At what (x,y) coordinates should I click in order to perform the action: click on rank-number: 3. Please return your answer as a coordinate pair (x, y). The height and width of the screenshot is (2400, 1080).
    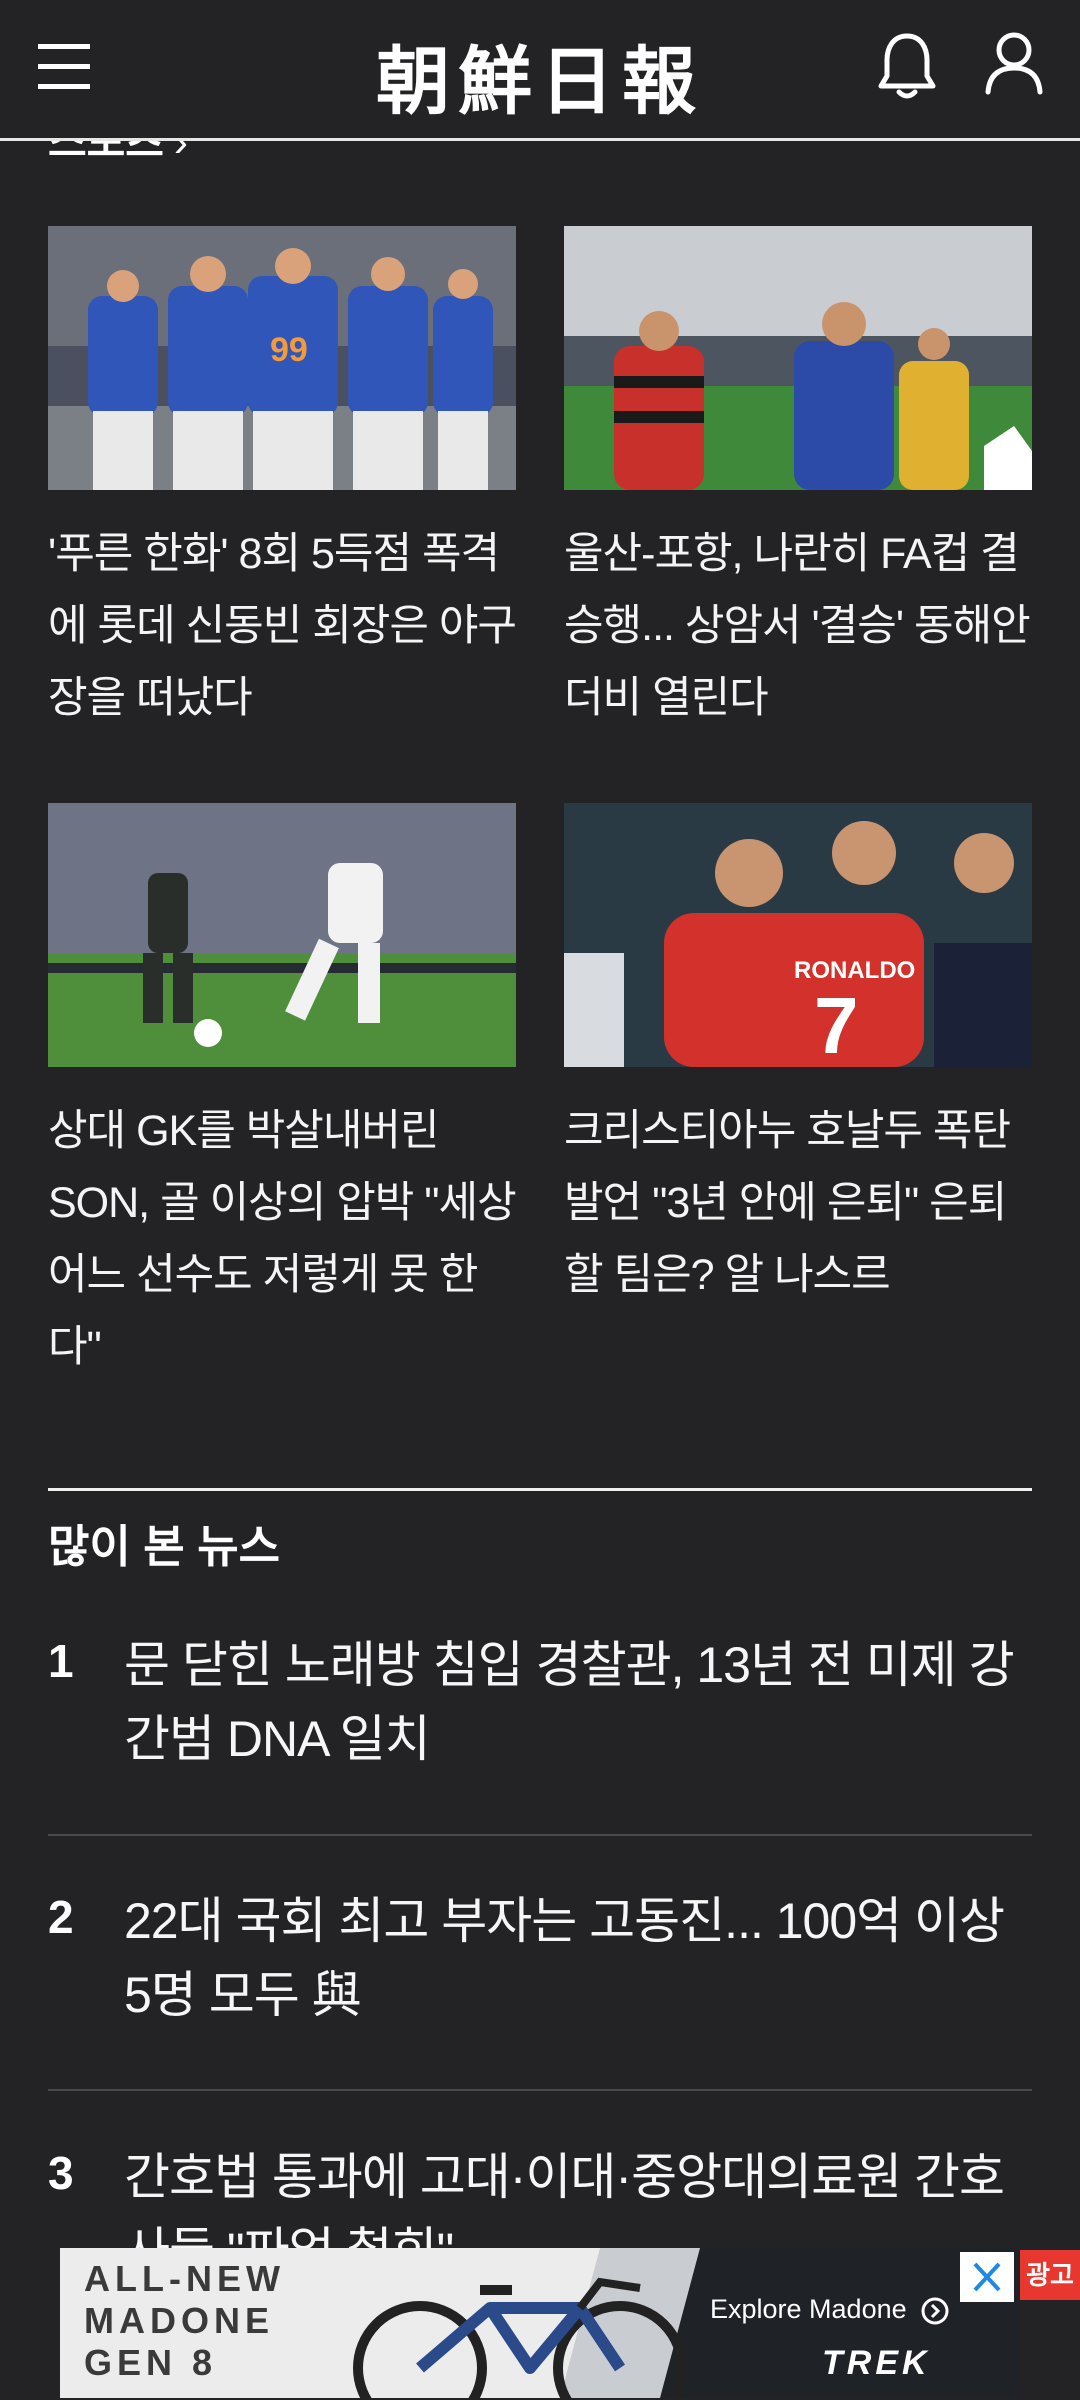
    Looking at the image, I should click on (61, 2173).